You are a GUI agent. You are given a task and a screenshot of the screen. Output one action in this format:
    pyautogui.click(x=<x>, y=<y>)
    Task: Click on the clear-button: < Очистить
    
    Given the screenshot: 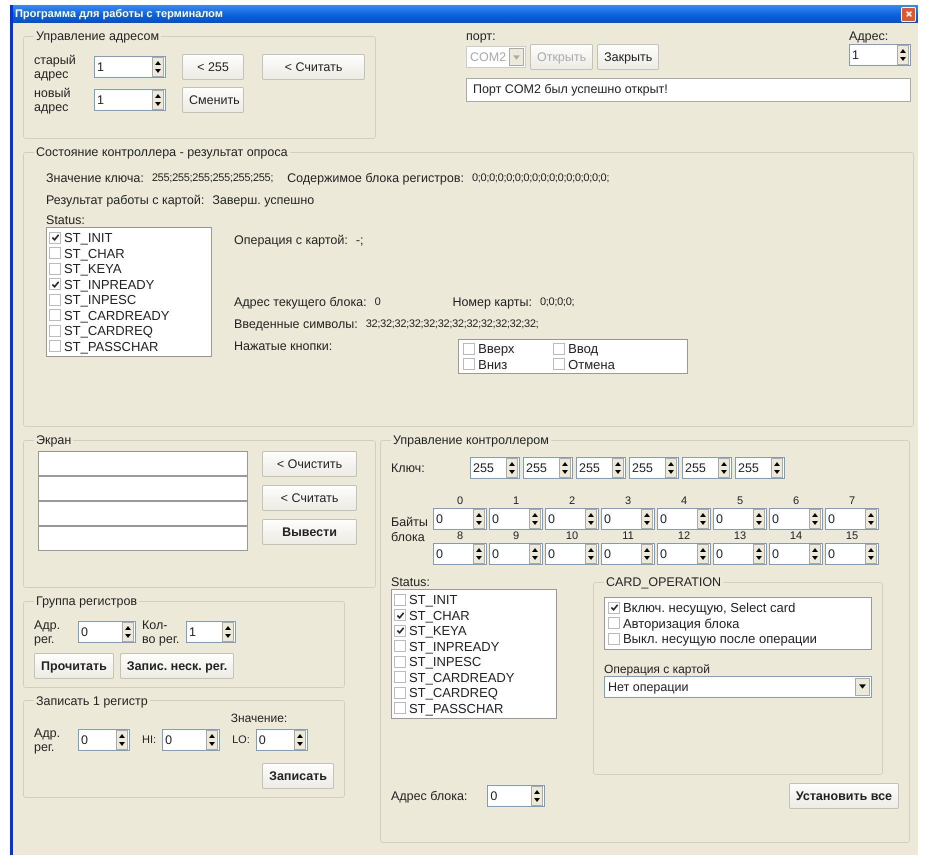 What is the action you would take?
    pyautogui.click(x=309, y=464)
    